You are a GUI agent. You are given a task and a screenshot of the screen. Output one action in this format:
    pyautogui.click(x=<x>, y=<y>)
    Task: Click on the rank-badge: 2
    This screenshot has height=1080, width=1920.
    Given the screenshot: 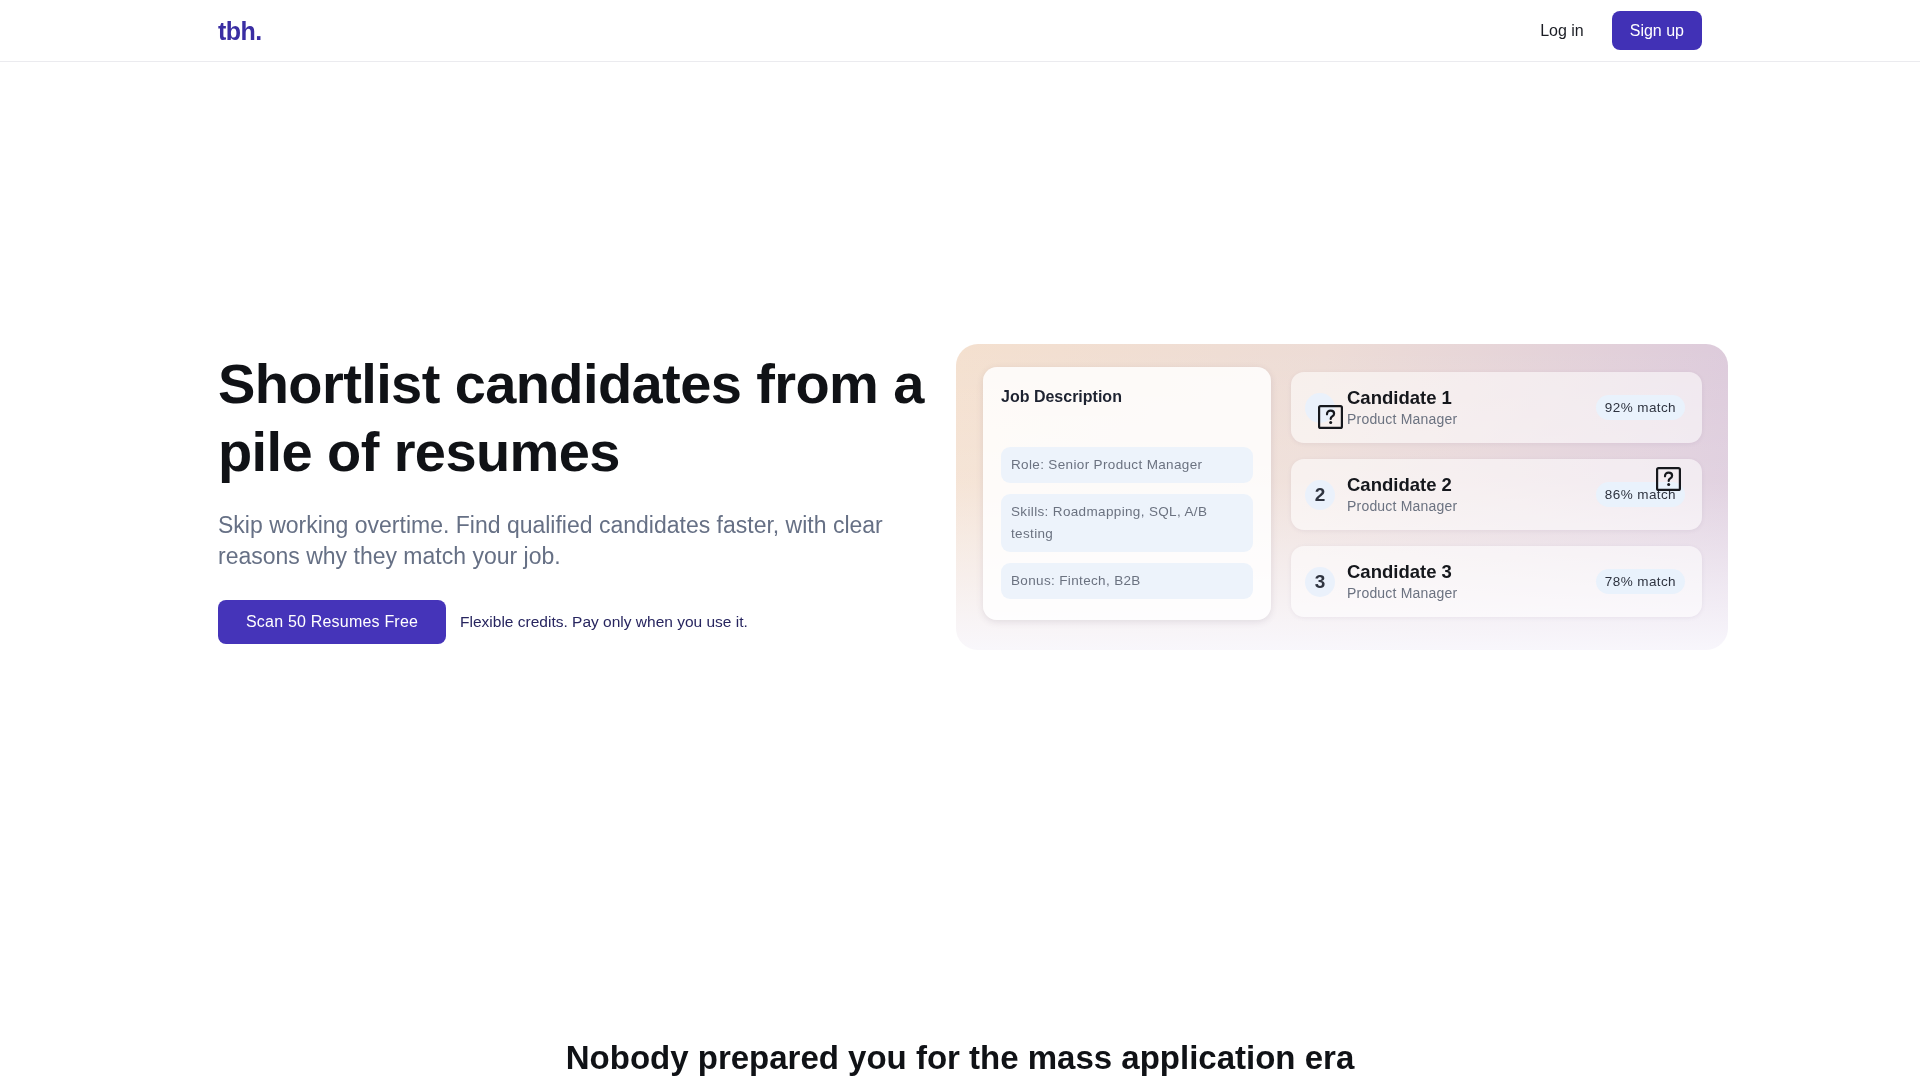 What is the action you would take?
    pyautogui.click(x=1320, y=494)
    